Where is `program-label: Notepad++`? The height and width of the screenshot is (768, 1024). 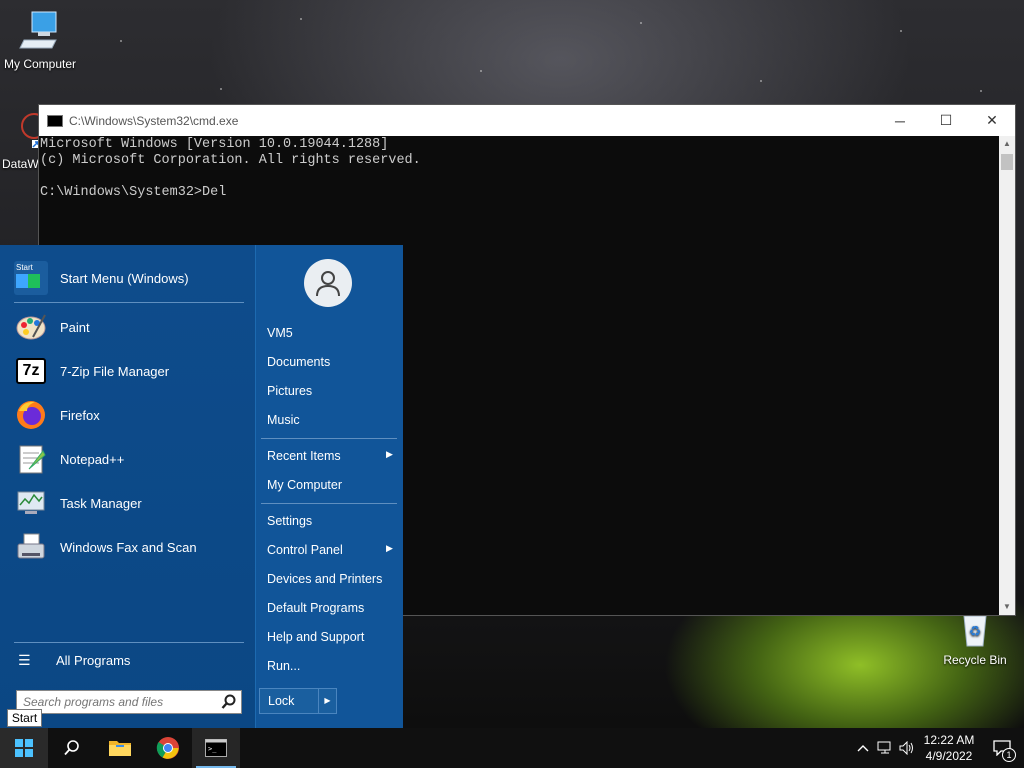 program-label: Notepad++ is located at coordinates (92, 459).